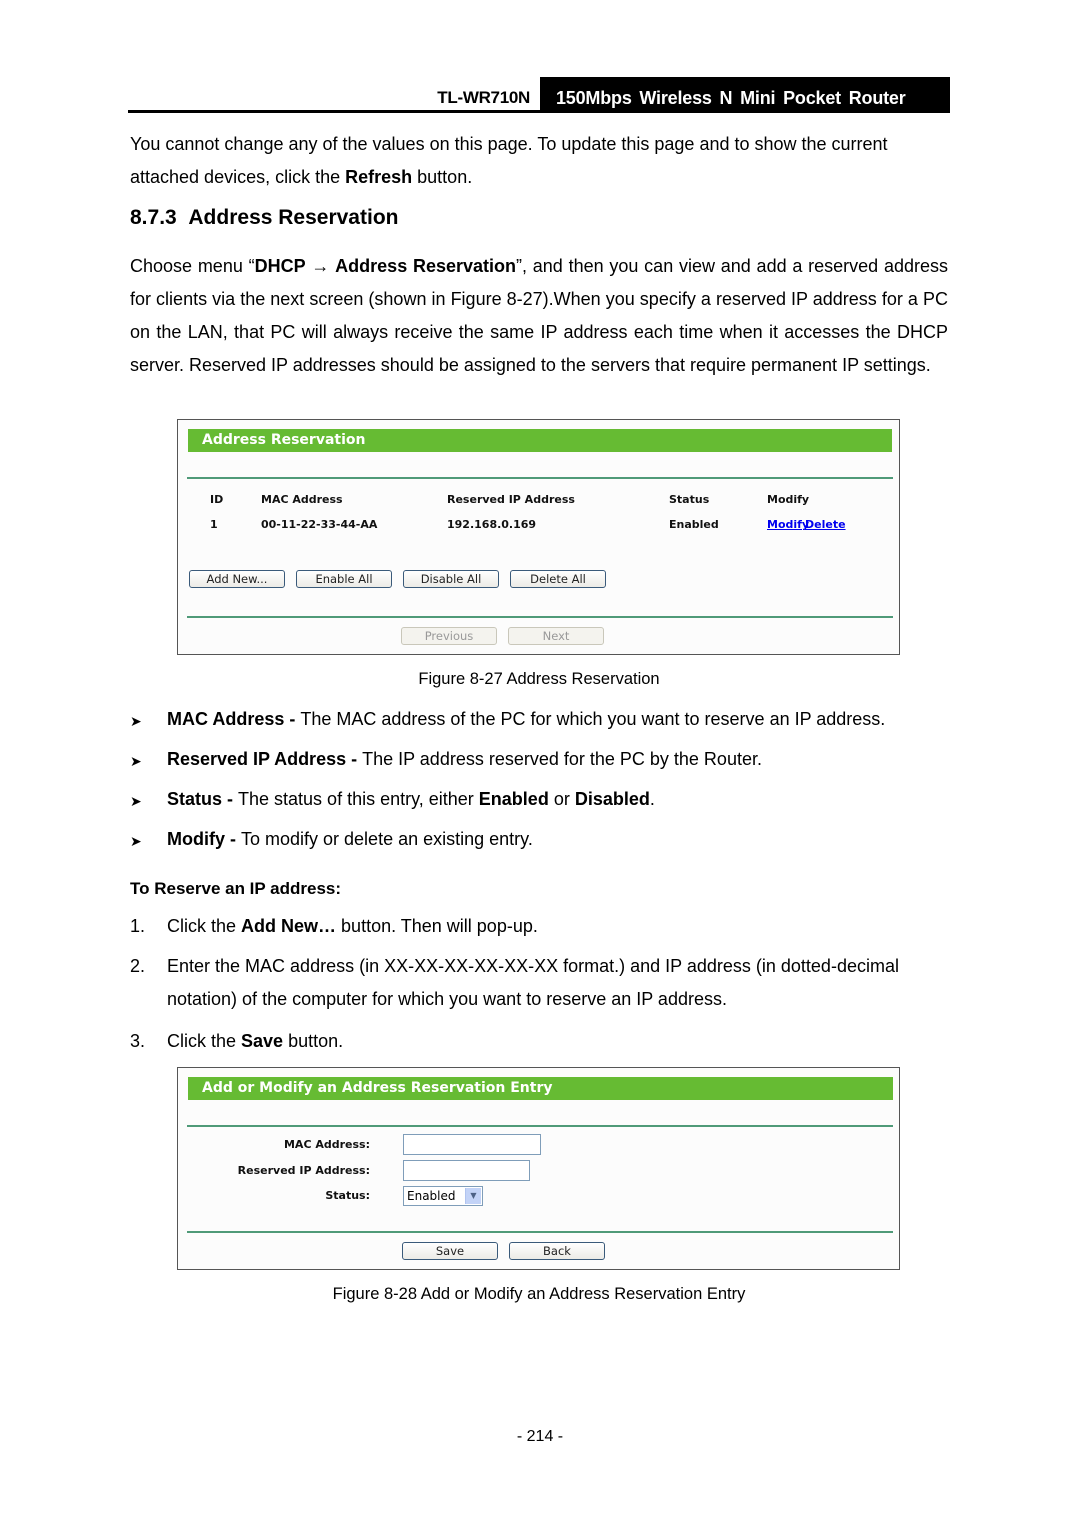 Image resolution: width=1080 pixels, height=1527 pixels. Describe the element at coordinates (556, 636) in the screenshot. I see `next-button: Next` at that location.